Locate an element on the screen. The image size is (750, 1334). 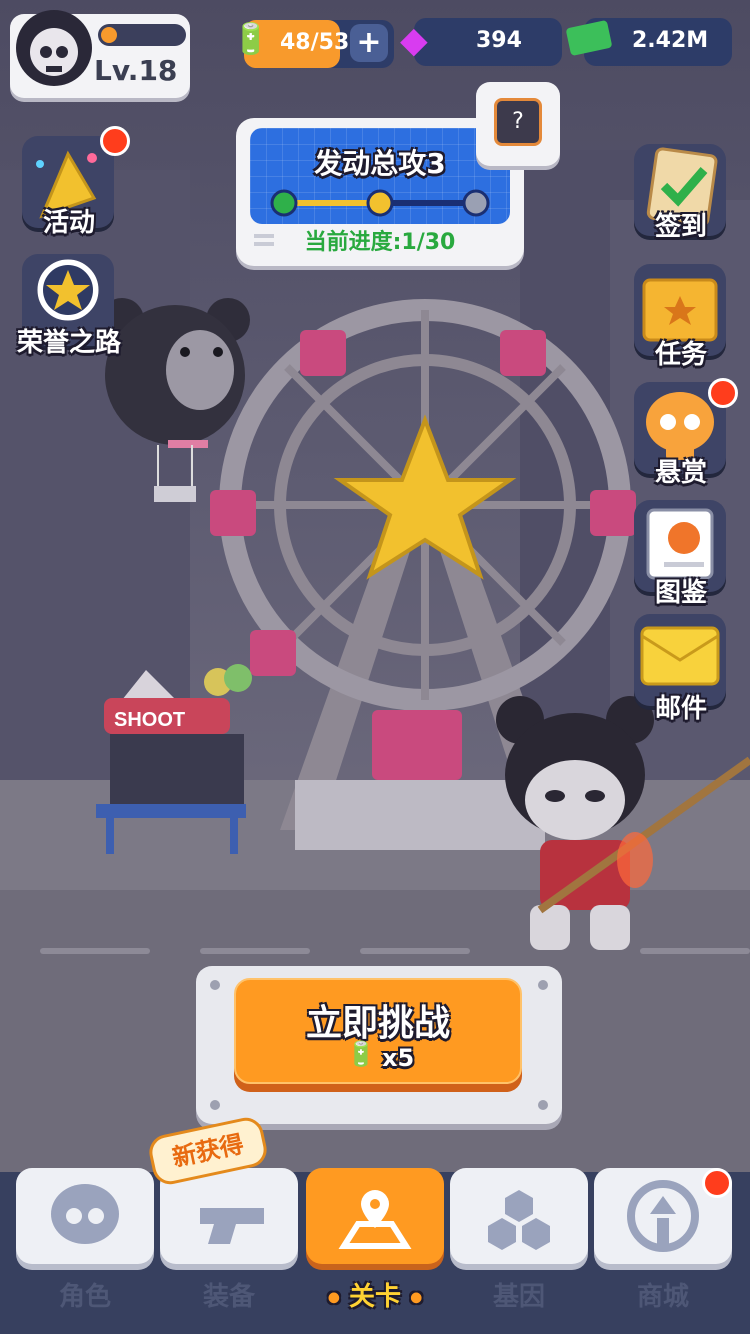
shop-badge is located at coordinates (717, 1183).